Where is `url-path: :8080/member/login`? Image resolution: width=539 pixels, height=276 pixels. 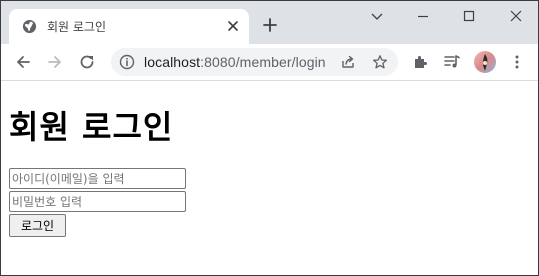
url-path: :8080/member/login is located at coordinates (263, 62).